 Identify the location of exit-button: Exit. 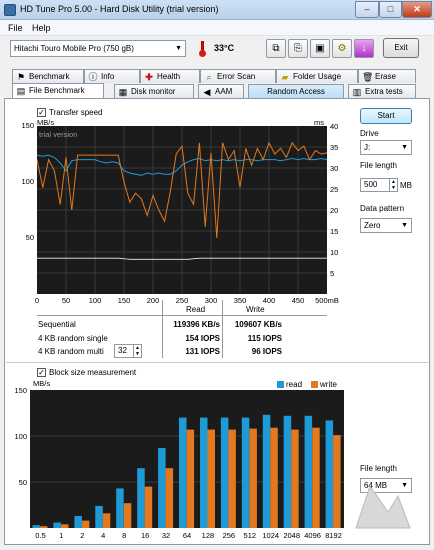
(401, 48).